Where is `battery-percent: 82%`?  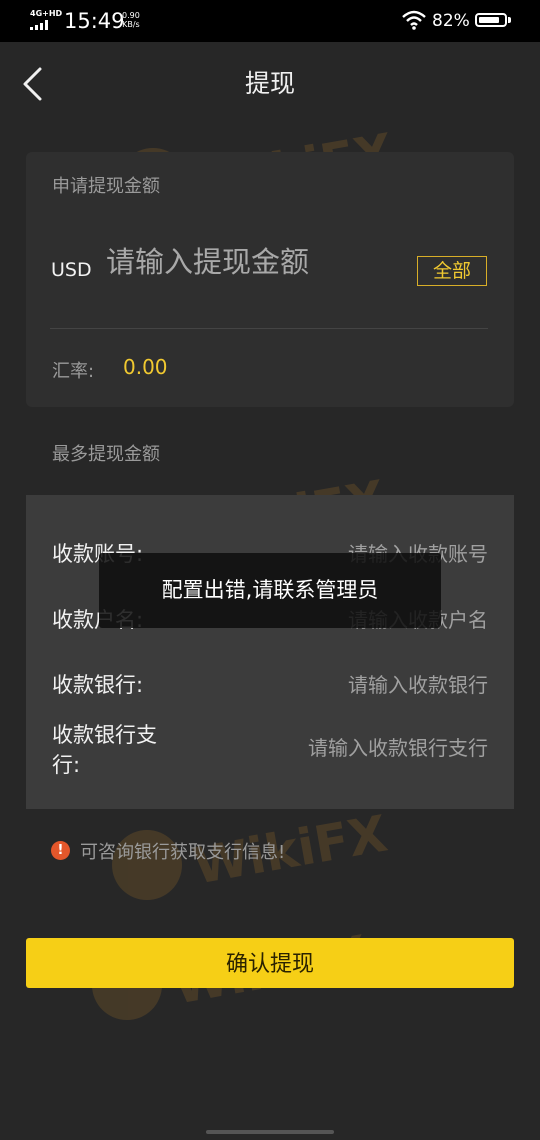
battery-percent: 82% is located at coordinates (451, 21).